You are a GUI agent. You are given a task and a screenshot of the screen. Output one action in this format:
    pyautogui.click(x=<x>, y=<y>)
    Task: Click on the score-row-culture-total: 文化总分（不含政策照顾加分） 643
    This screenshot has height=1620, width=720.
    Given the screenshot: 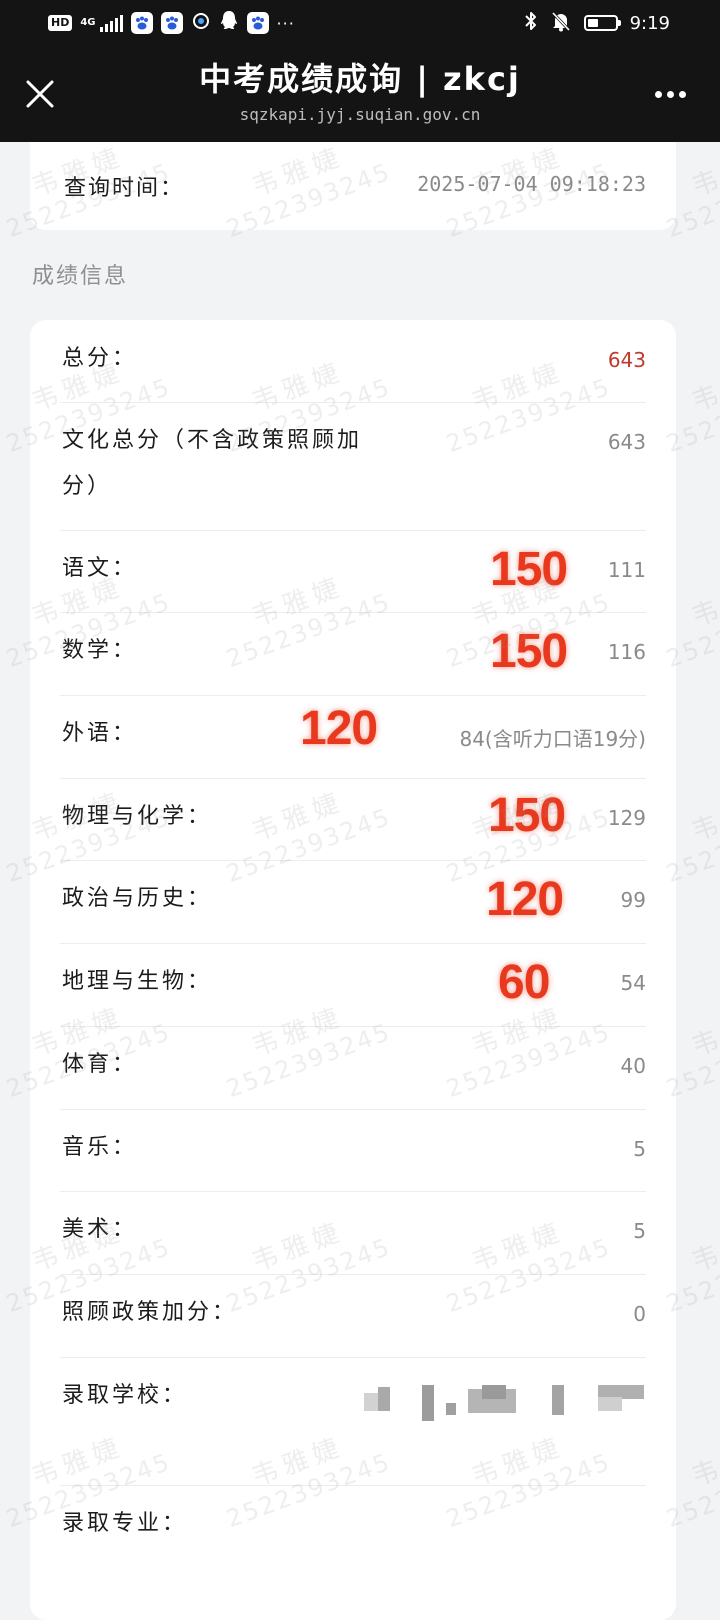 What is the action you would take?
    pyautogui.click(x=353, y=466)
    